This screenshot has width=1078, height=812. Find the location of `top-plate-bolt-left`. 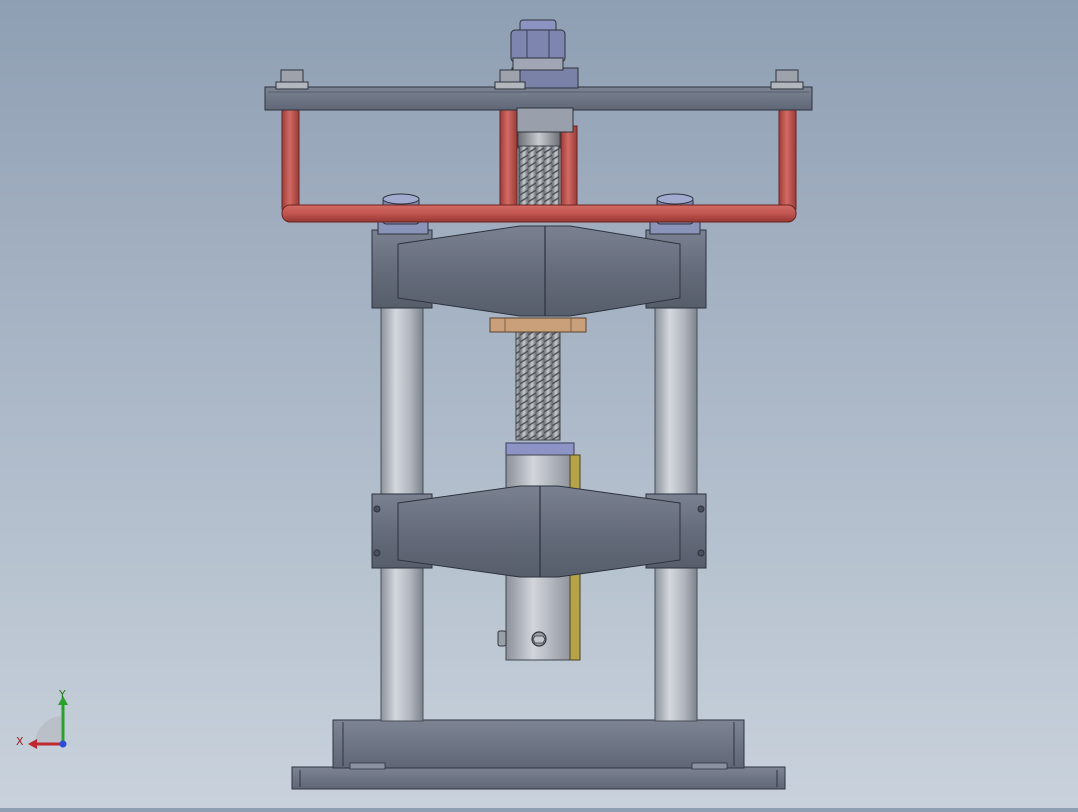

top-plate-bolt-left is located at coordinates (292, 79).